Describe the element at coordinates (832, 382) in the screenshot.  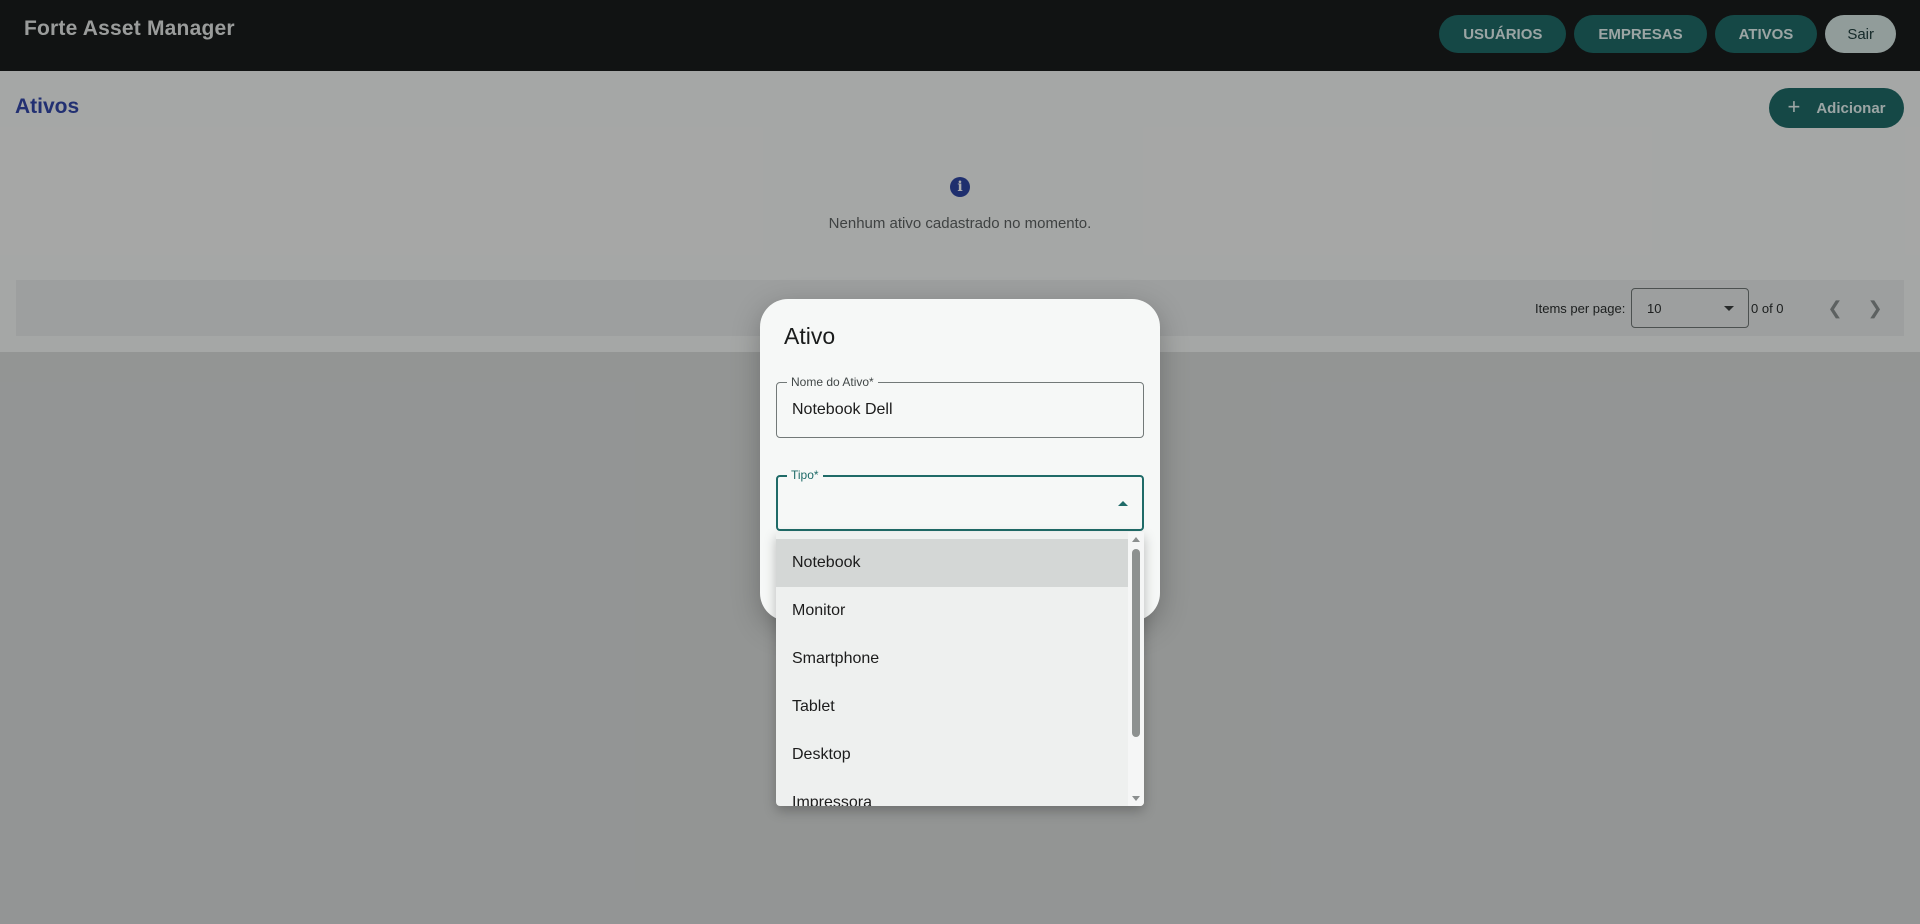
I see `asset-name-label: Nome do Ativo*` at that location.